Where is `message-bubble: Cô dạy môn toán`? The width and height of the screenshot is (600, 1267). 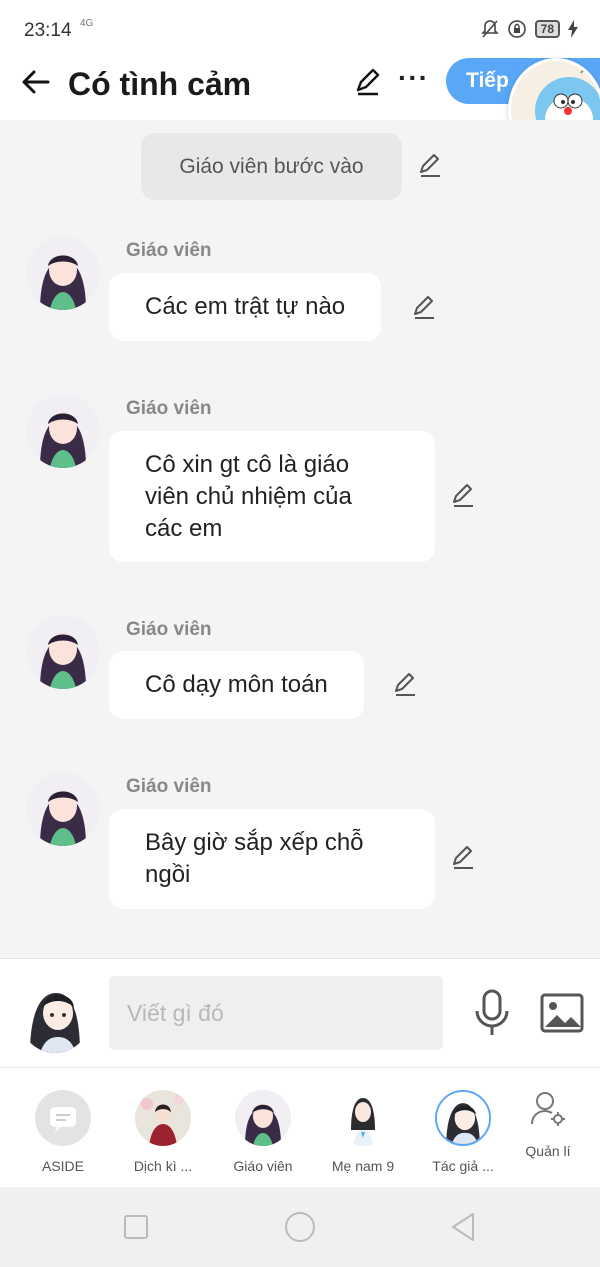
message-bubble: Cô dạy môn toán is located at coordinates (236, 685).